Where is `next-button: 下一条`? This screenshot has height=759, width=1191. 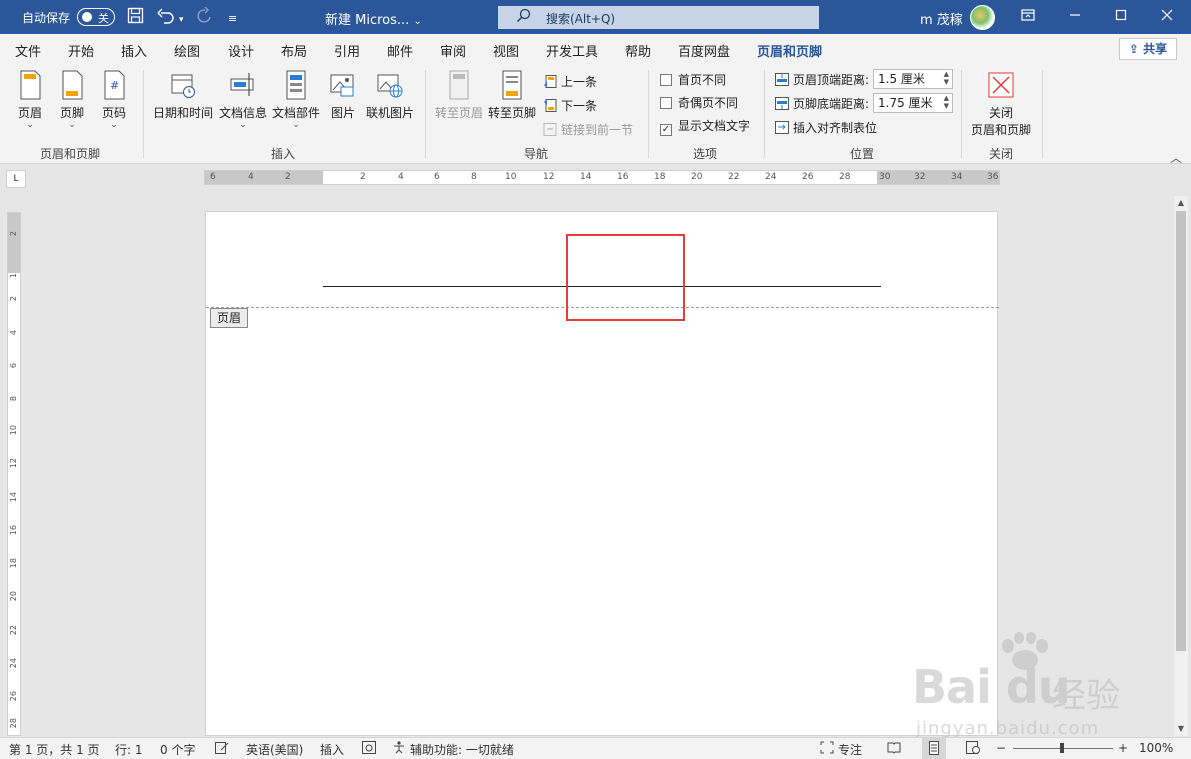 next-button: 下一条 is located at coordinates (570, 105).